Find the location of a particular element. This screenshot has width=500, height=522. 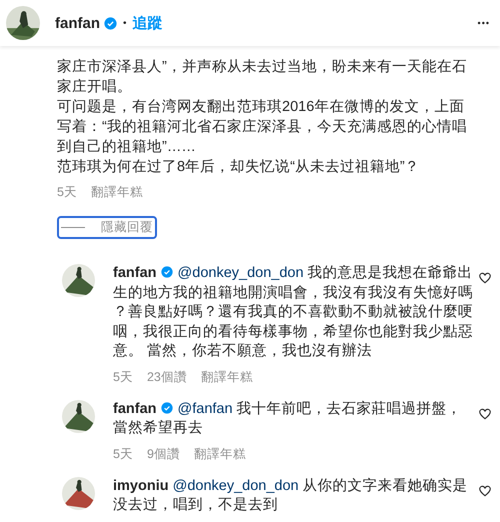

username: fanfan is located at coordinates (77, 23).